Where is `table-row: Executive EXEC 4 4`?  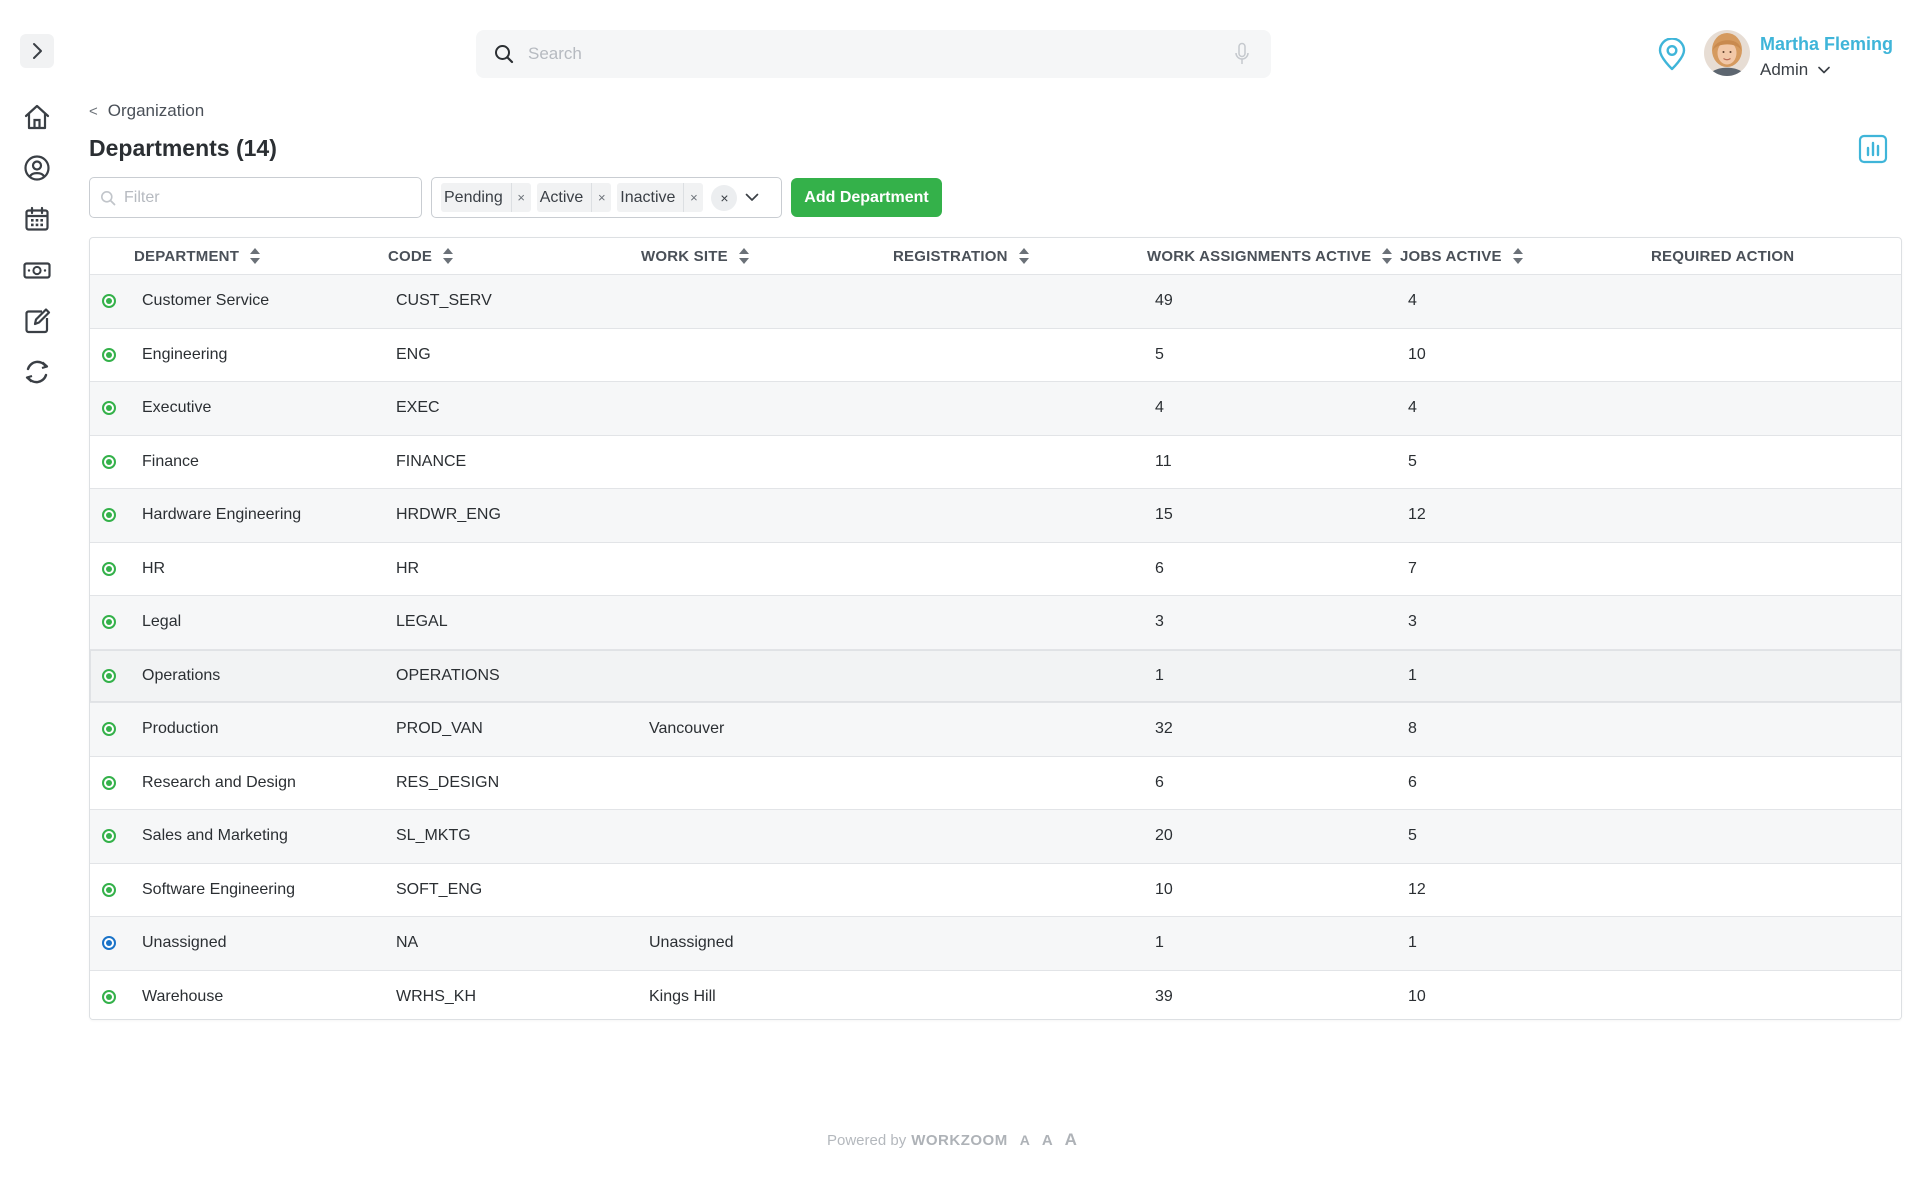 table-row: Executive EXEC 4 4 is located at coordinates (995, 408).